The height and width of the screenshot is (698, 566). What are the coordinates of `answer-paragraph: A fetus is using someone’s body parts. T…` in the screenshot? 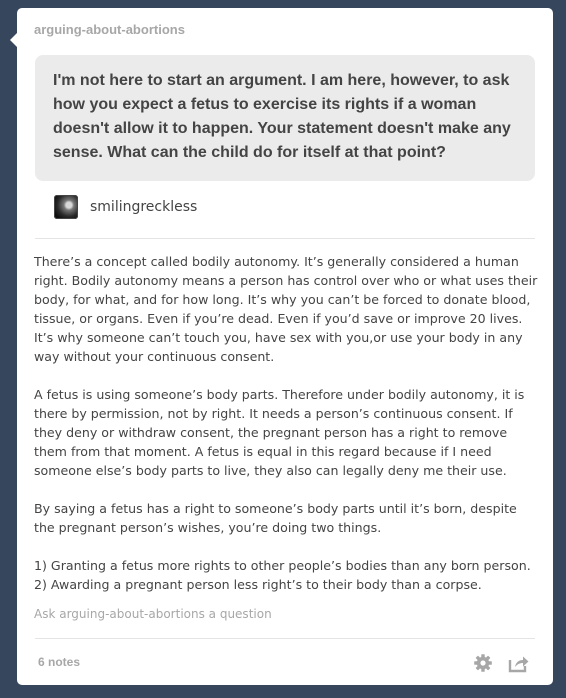 It's located at (279, 432).